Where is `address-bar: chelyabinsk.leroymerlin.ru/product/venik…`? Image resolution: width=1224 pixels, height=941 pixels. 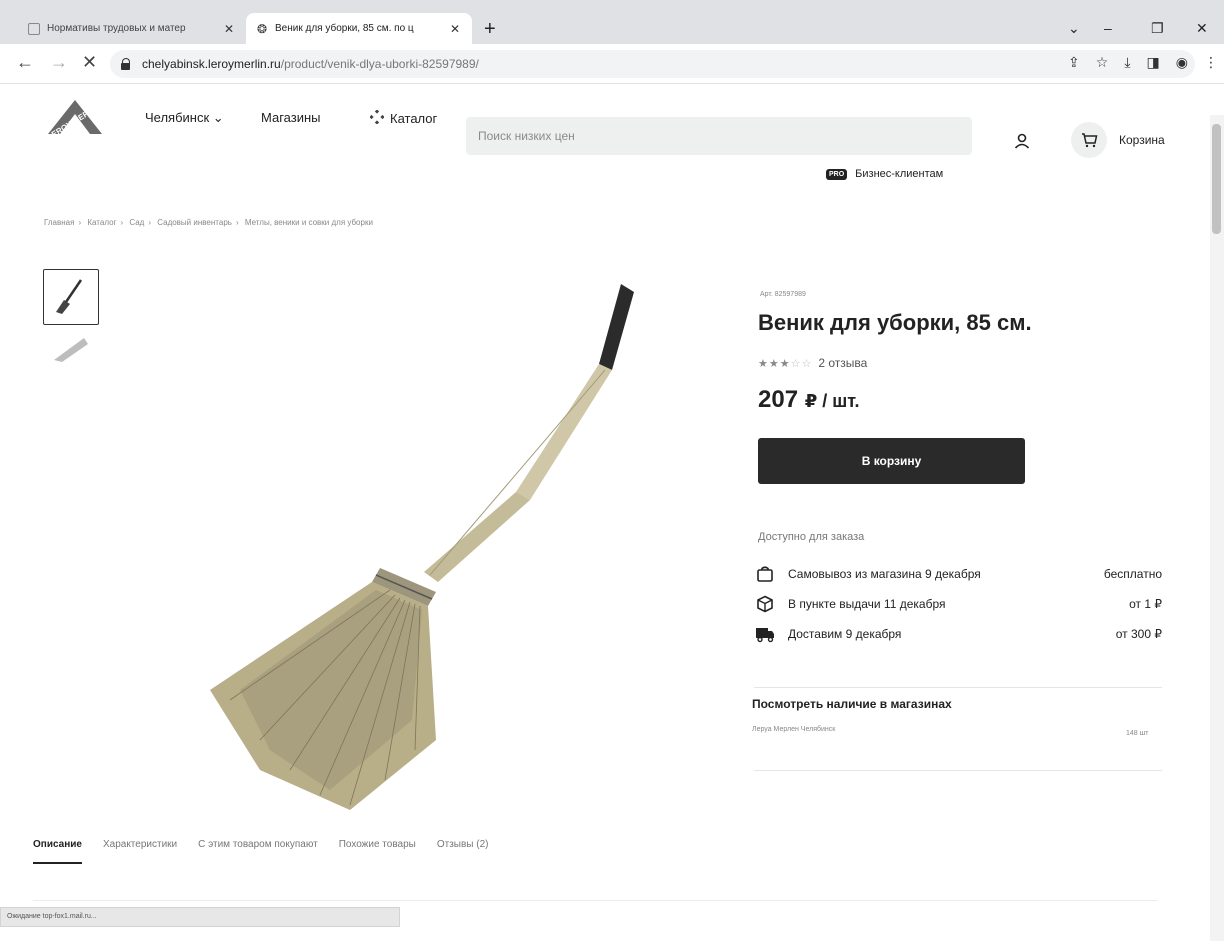
address-bar: chelyabinsk.leroymerlin.ru/product/venik… is located at coordinates (652, 64).